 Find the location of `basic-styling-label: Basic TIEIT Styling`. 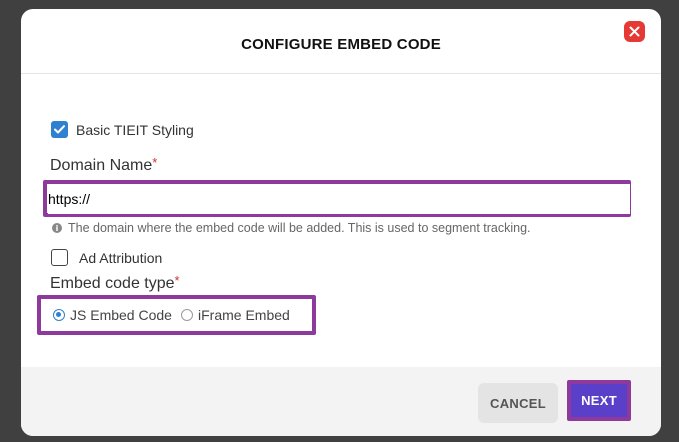

basic-styling-label: Basic TIEIT Styling is located at coordinates (135, 129).